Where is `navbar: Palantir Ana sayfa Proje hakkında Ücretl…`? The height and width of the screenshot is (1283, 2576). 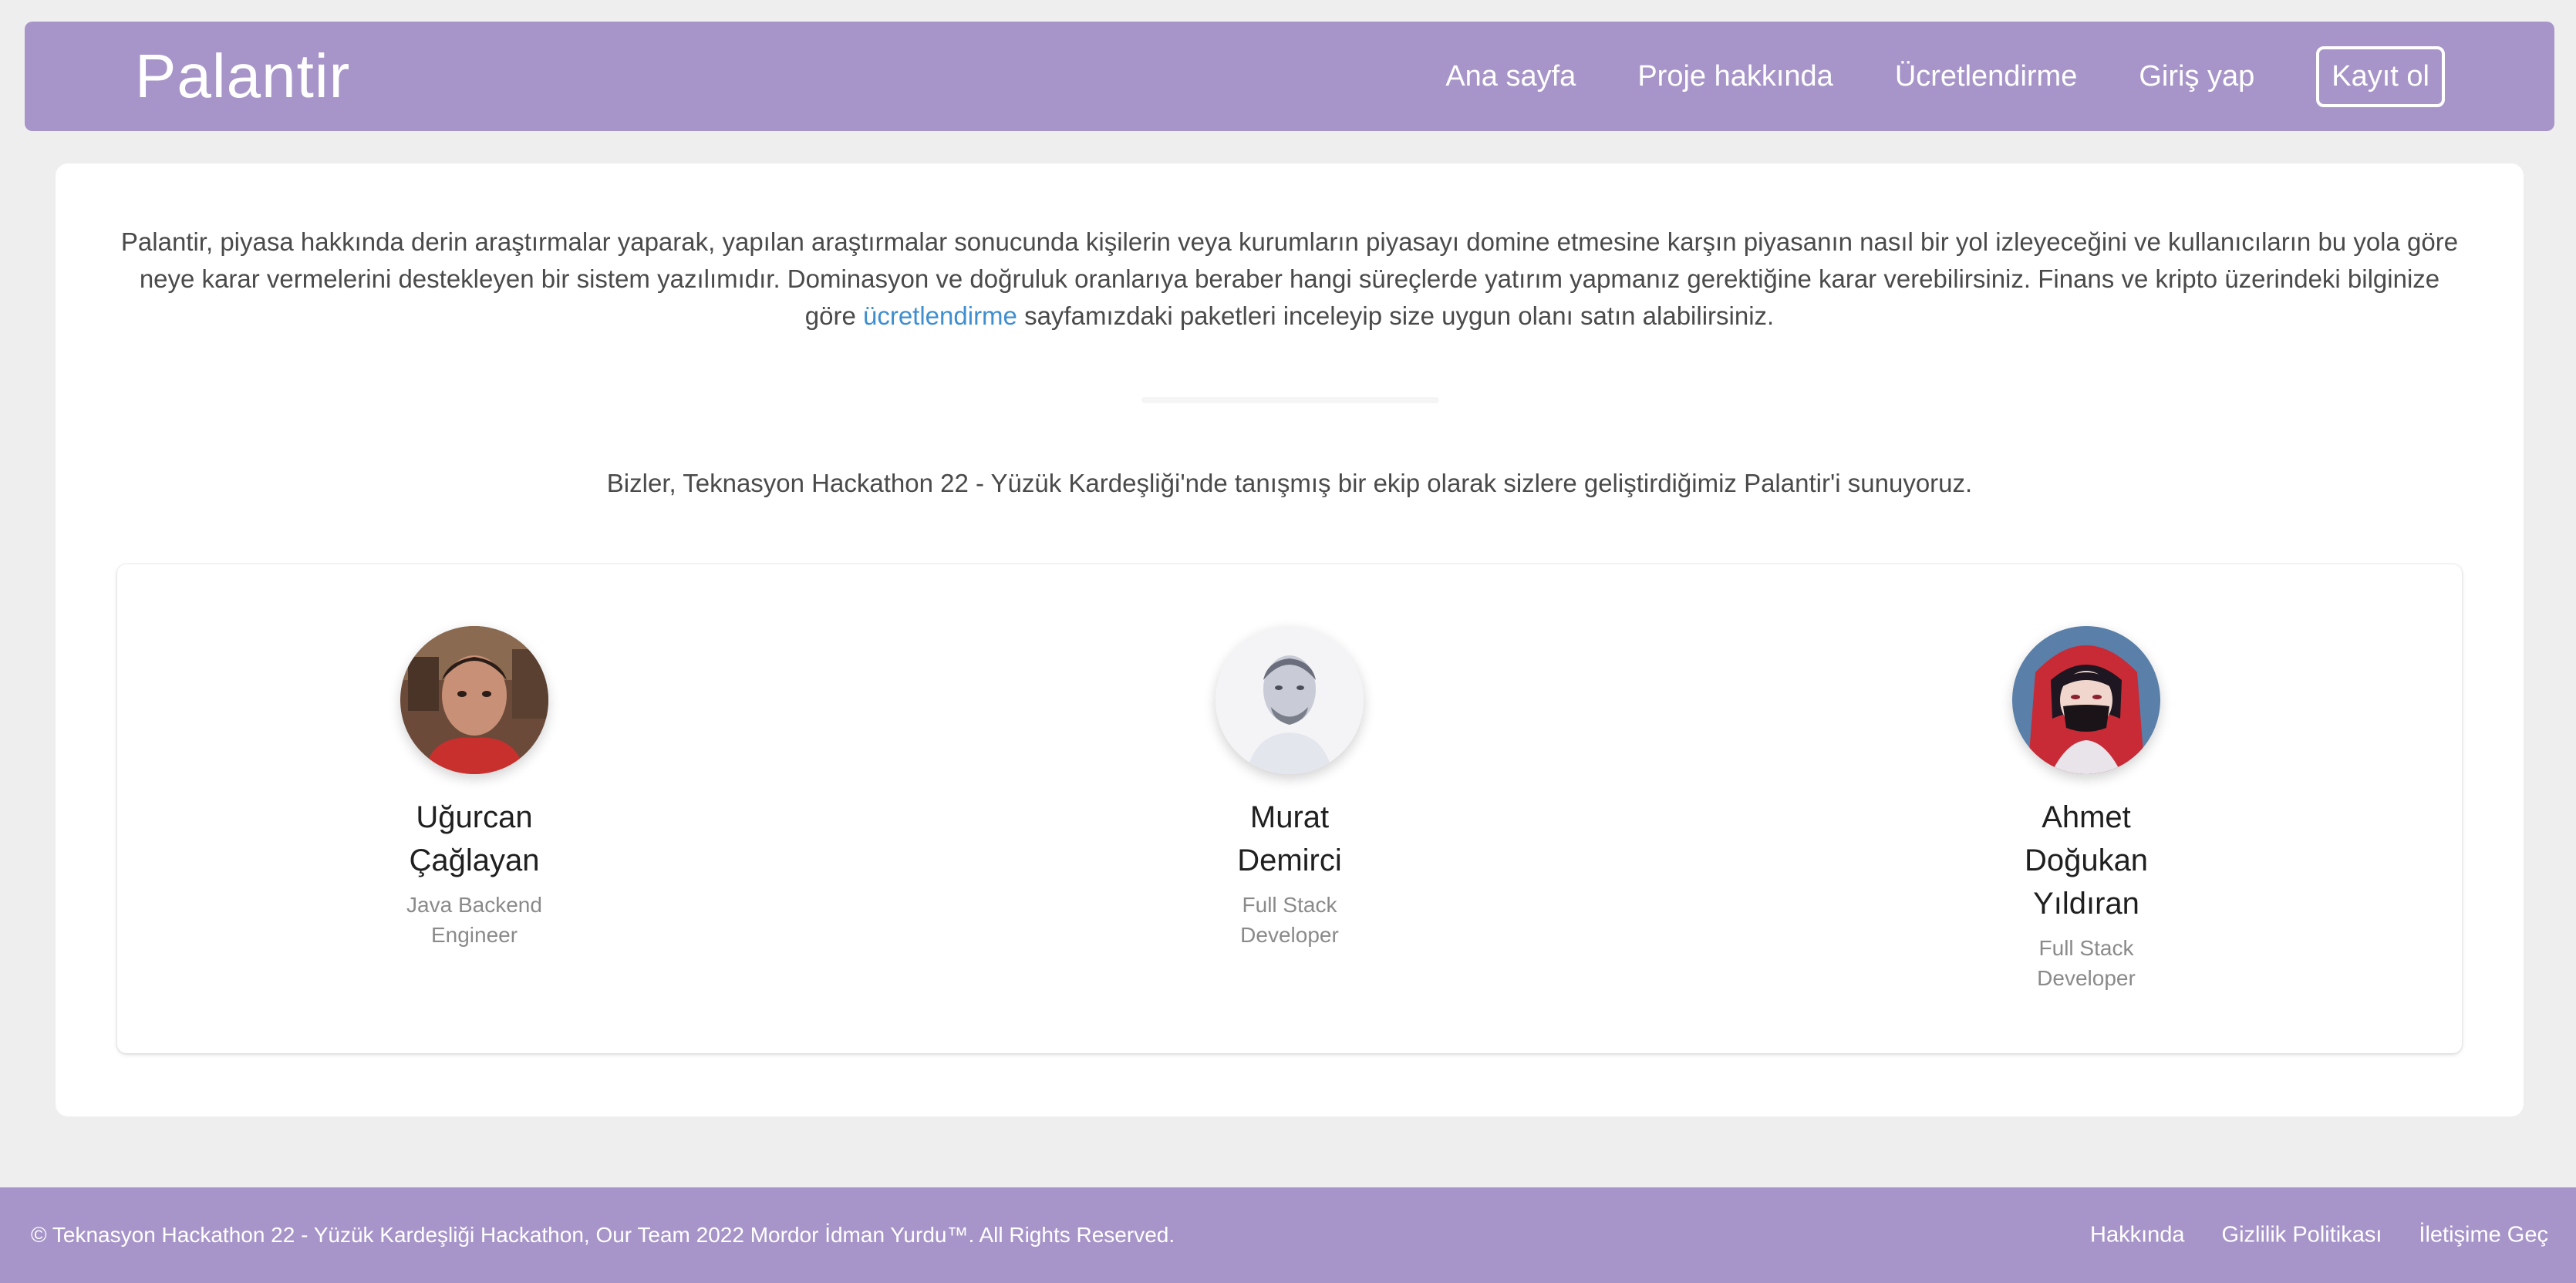
navbar: Palantir Ana sayfa Proje hakkında Ücretl… is located at coordinates (1289, 76).